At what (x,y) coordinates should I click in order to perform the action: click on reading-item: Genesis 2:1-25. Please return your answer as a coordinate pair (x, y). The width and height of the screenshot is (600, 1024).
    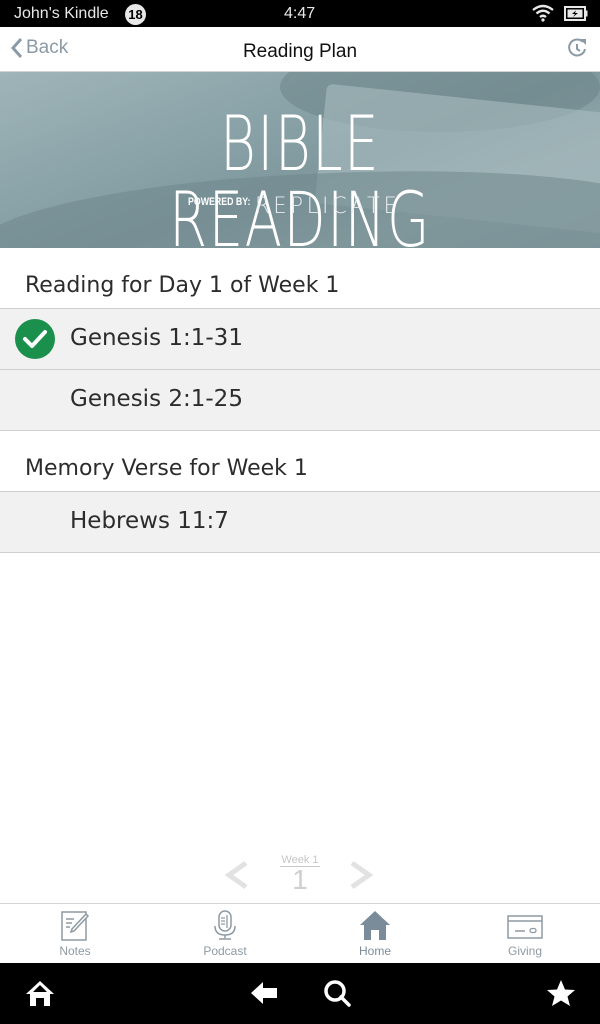
    Looking at the image, I should click on (300, 400).